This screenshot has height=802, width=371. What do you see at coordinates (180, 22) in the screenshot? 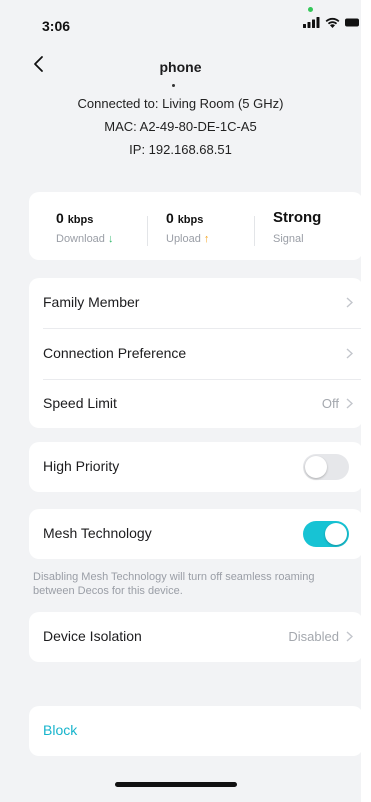
I see `status-bar: 3:06` at bounding box center [180, 22].